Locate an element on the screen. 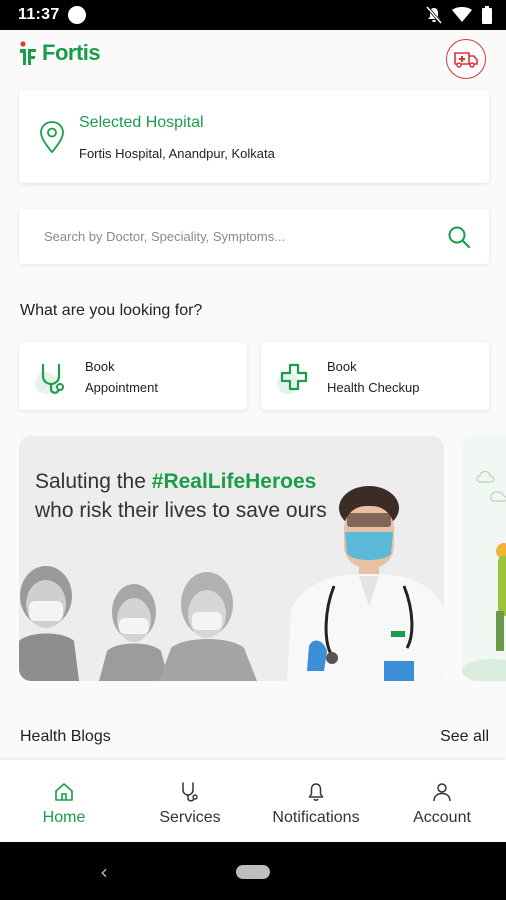 The width and height of the screenshot is (506, 900). status-time: 11:37 is located at coordinates (39, 14).